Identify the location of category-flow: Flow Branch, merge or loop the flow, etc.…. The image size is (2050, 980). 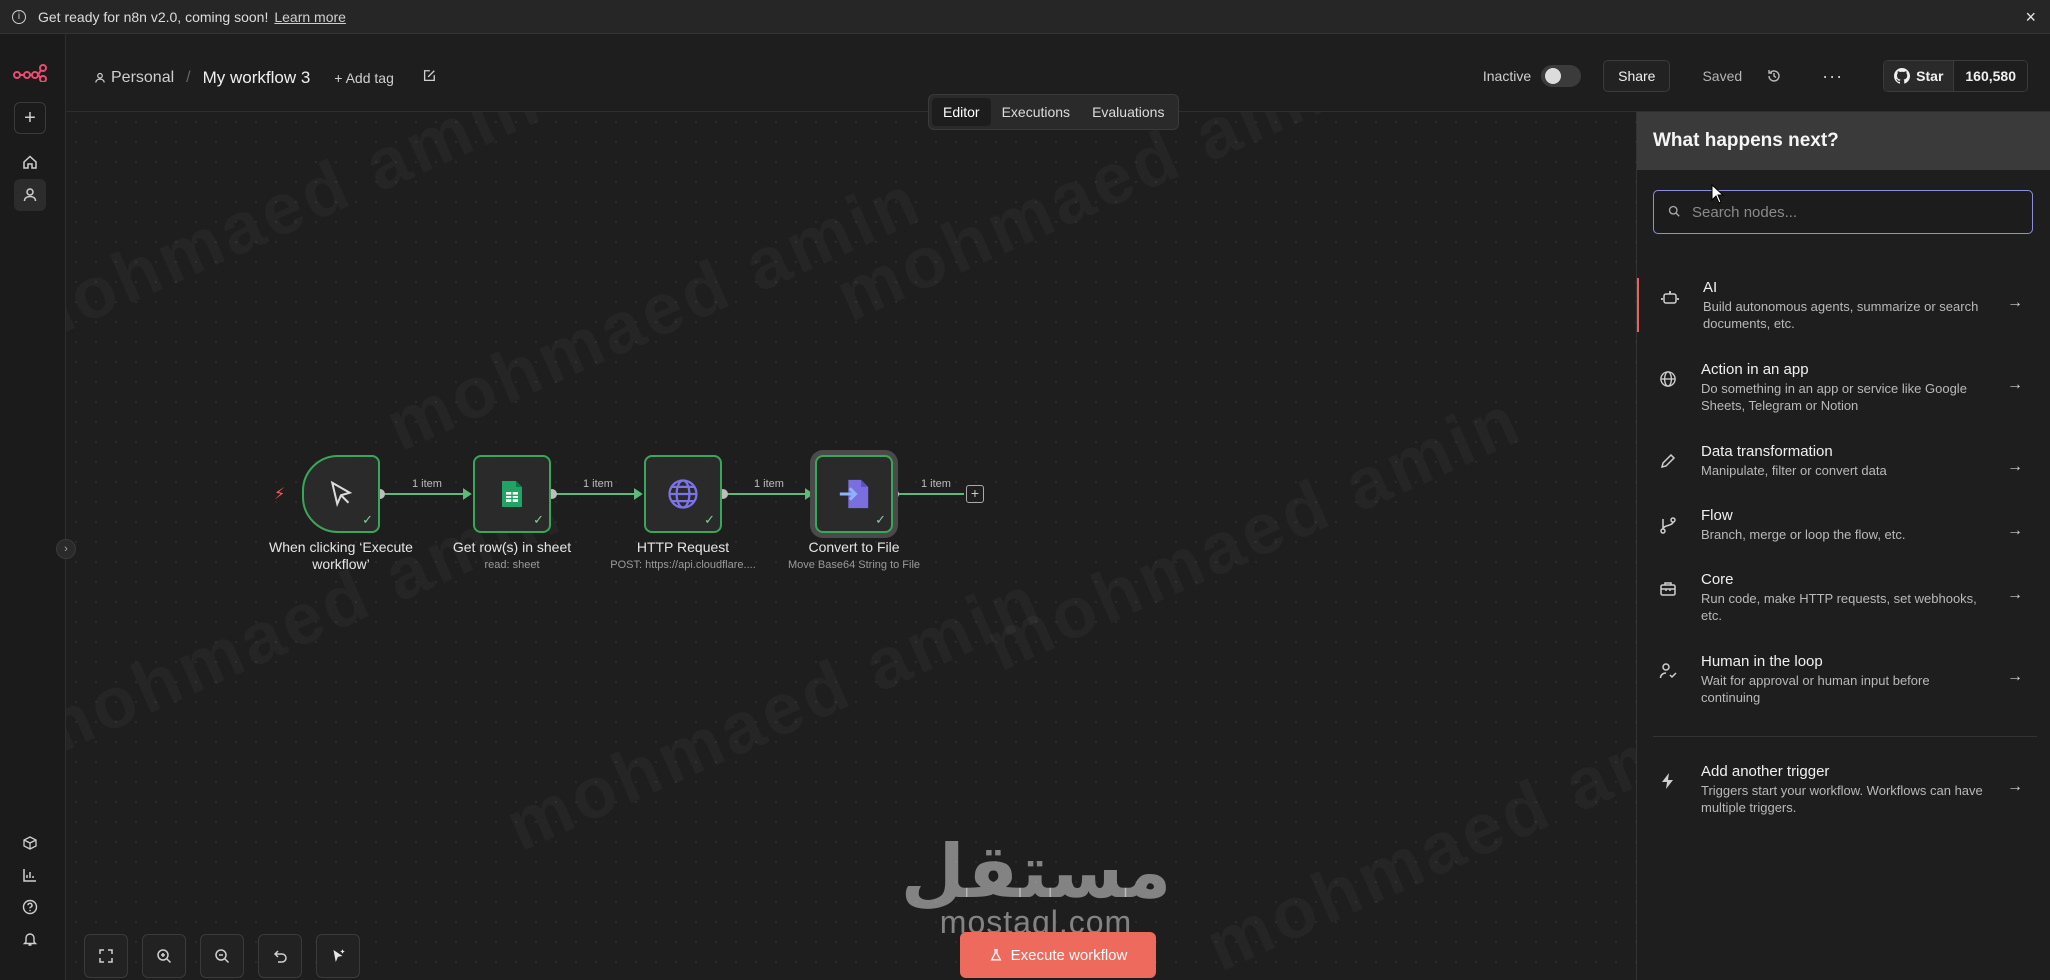
(1843, 524).